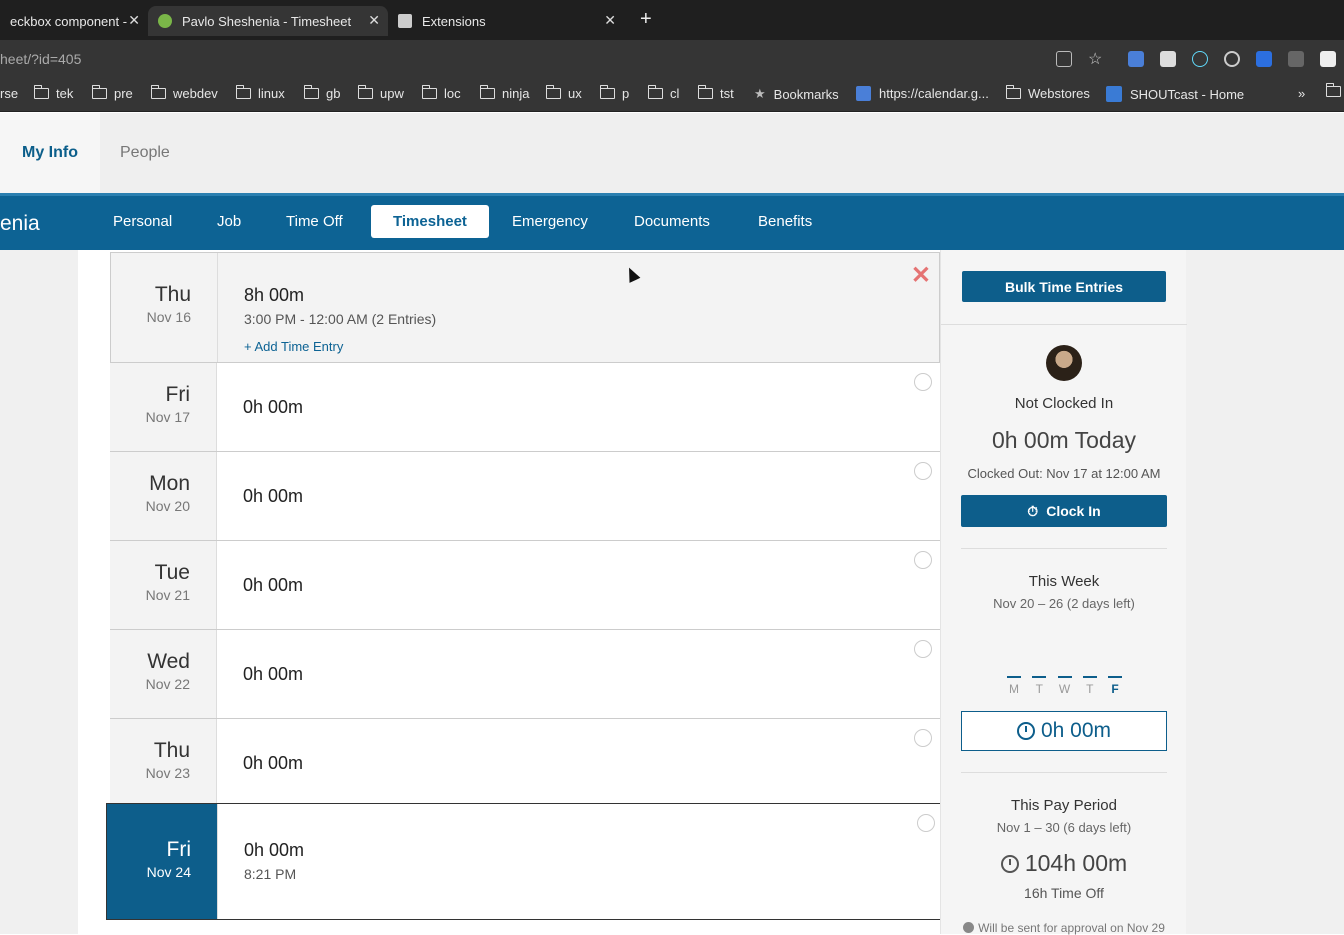 This screenshot has height=935, width=1344. Describe the element at coordinates (184, 93) in the screenshot. I see `bookmark-folder: webdev` at that location.